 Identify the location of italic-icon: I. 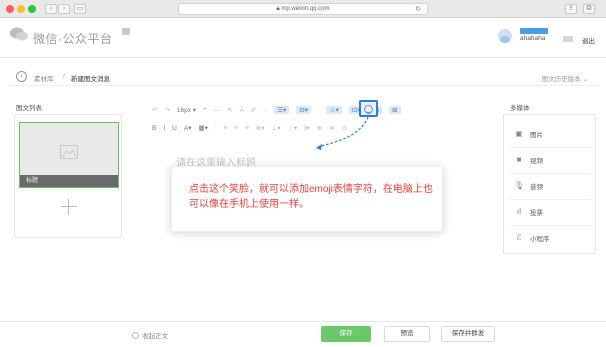
(164, 128).